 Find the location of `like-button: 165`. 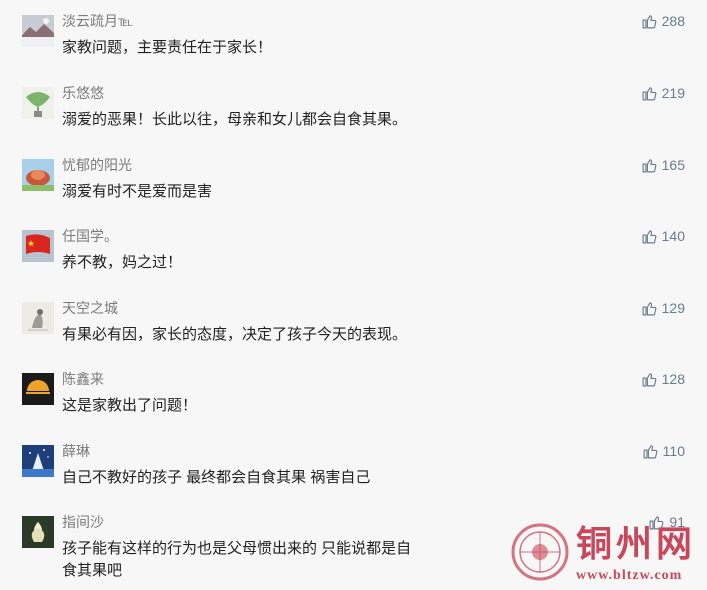

like-button: 165 is located at coordinates (663, 165).